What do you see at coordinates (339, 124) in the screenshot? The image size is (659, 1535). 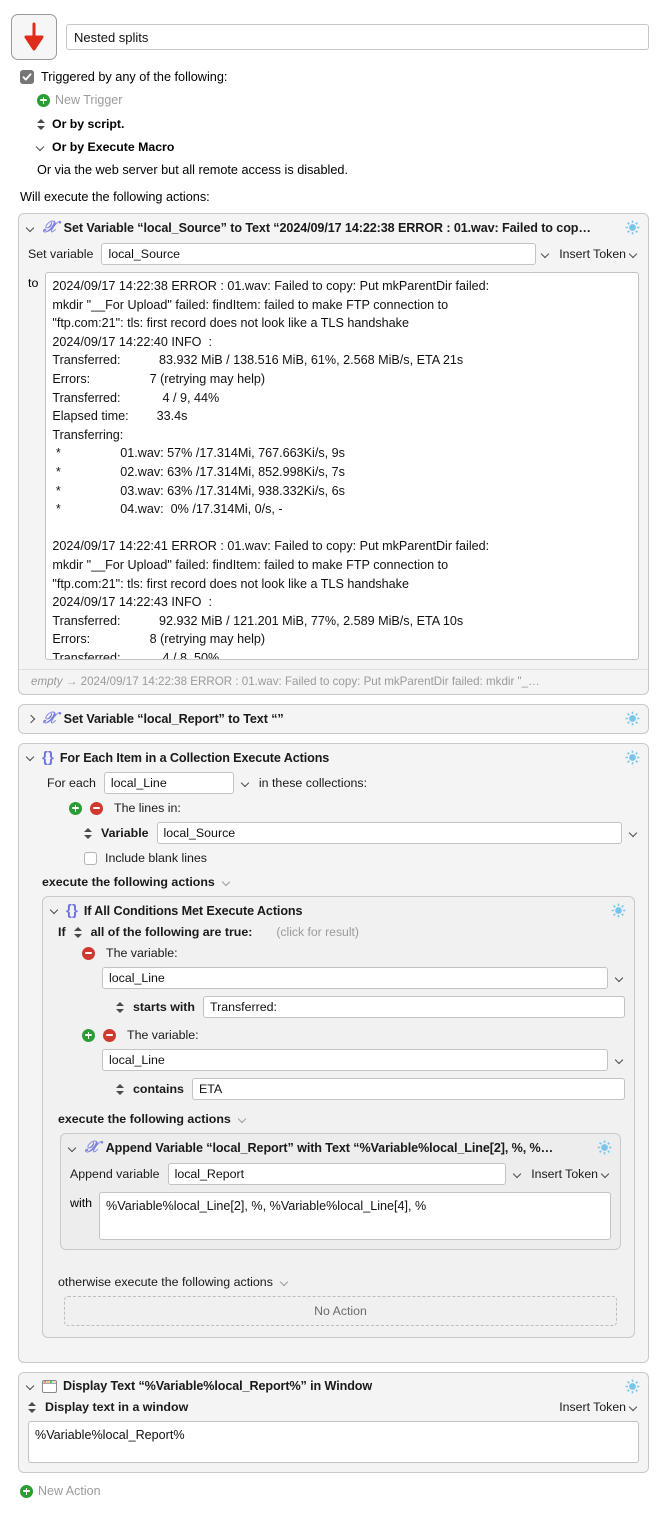 I see `or-by-script-row: Or by script.` at bounding box center [339, 124].